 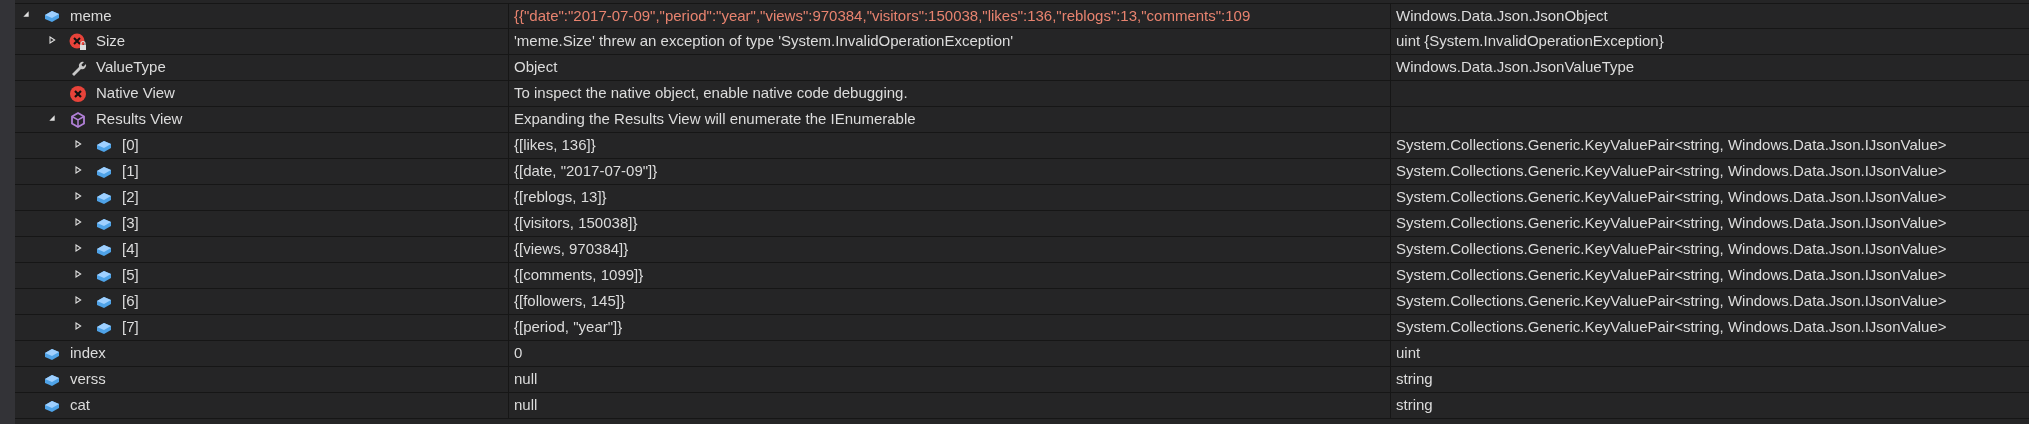 What do you see at coordinates (130, 223) in the screenshot?
I see `variable-name: [3]` at bounding box center [130, 223].